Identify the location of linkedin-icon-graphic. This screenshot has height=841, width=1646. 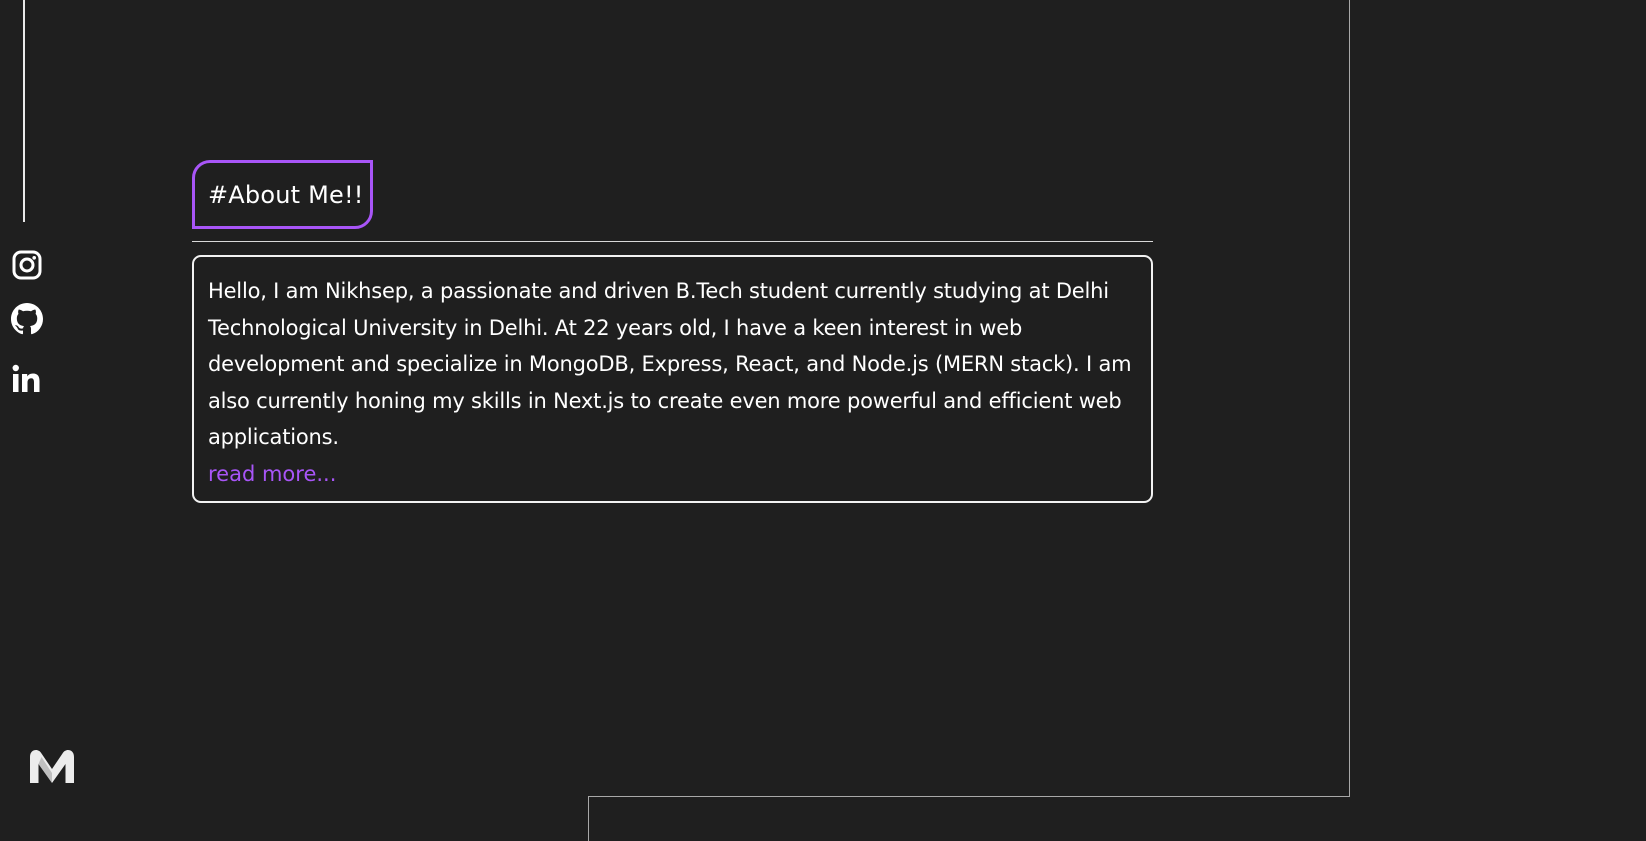
(26, 378).